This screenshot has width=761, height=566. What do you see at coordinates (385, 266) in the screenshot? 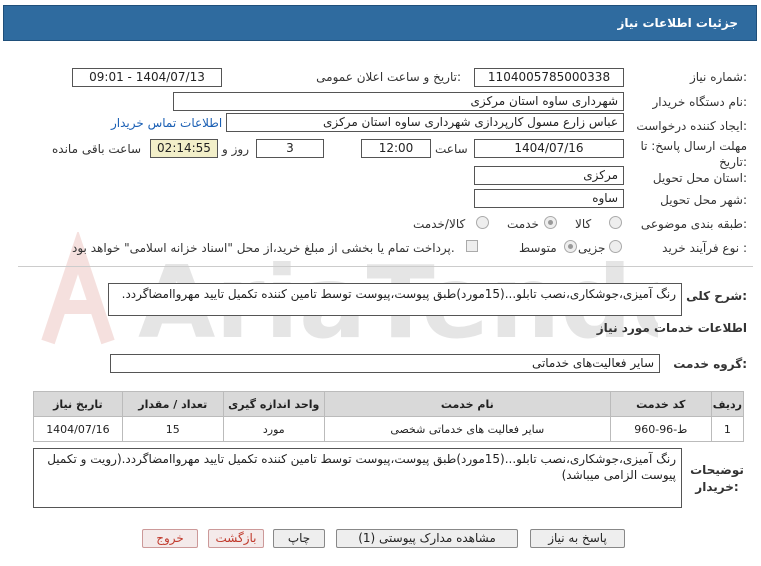
I see `divider` at bounding box center [385, 266].